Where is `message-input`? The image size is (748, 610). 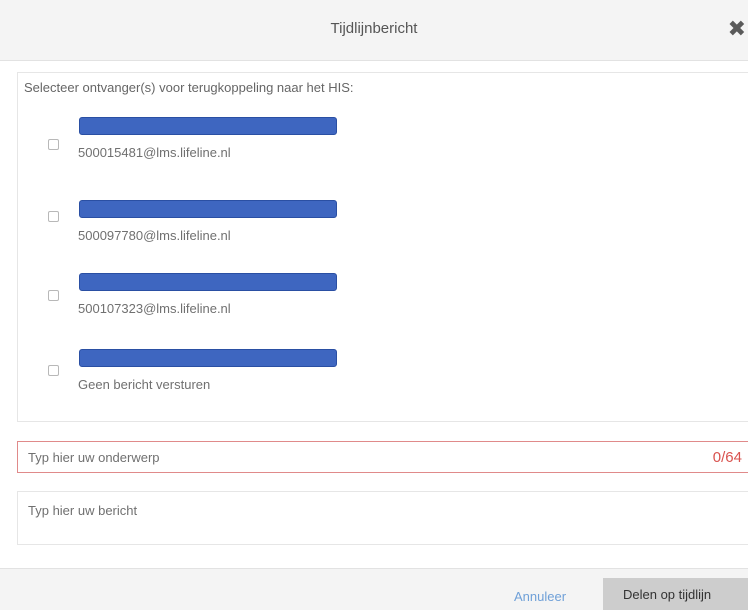 message-input is located at coordinates (378, 518).